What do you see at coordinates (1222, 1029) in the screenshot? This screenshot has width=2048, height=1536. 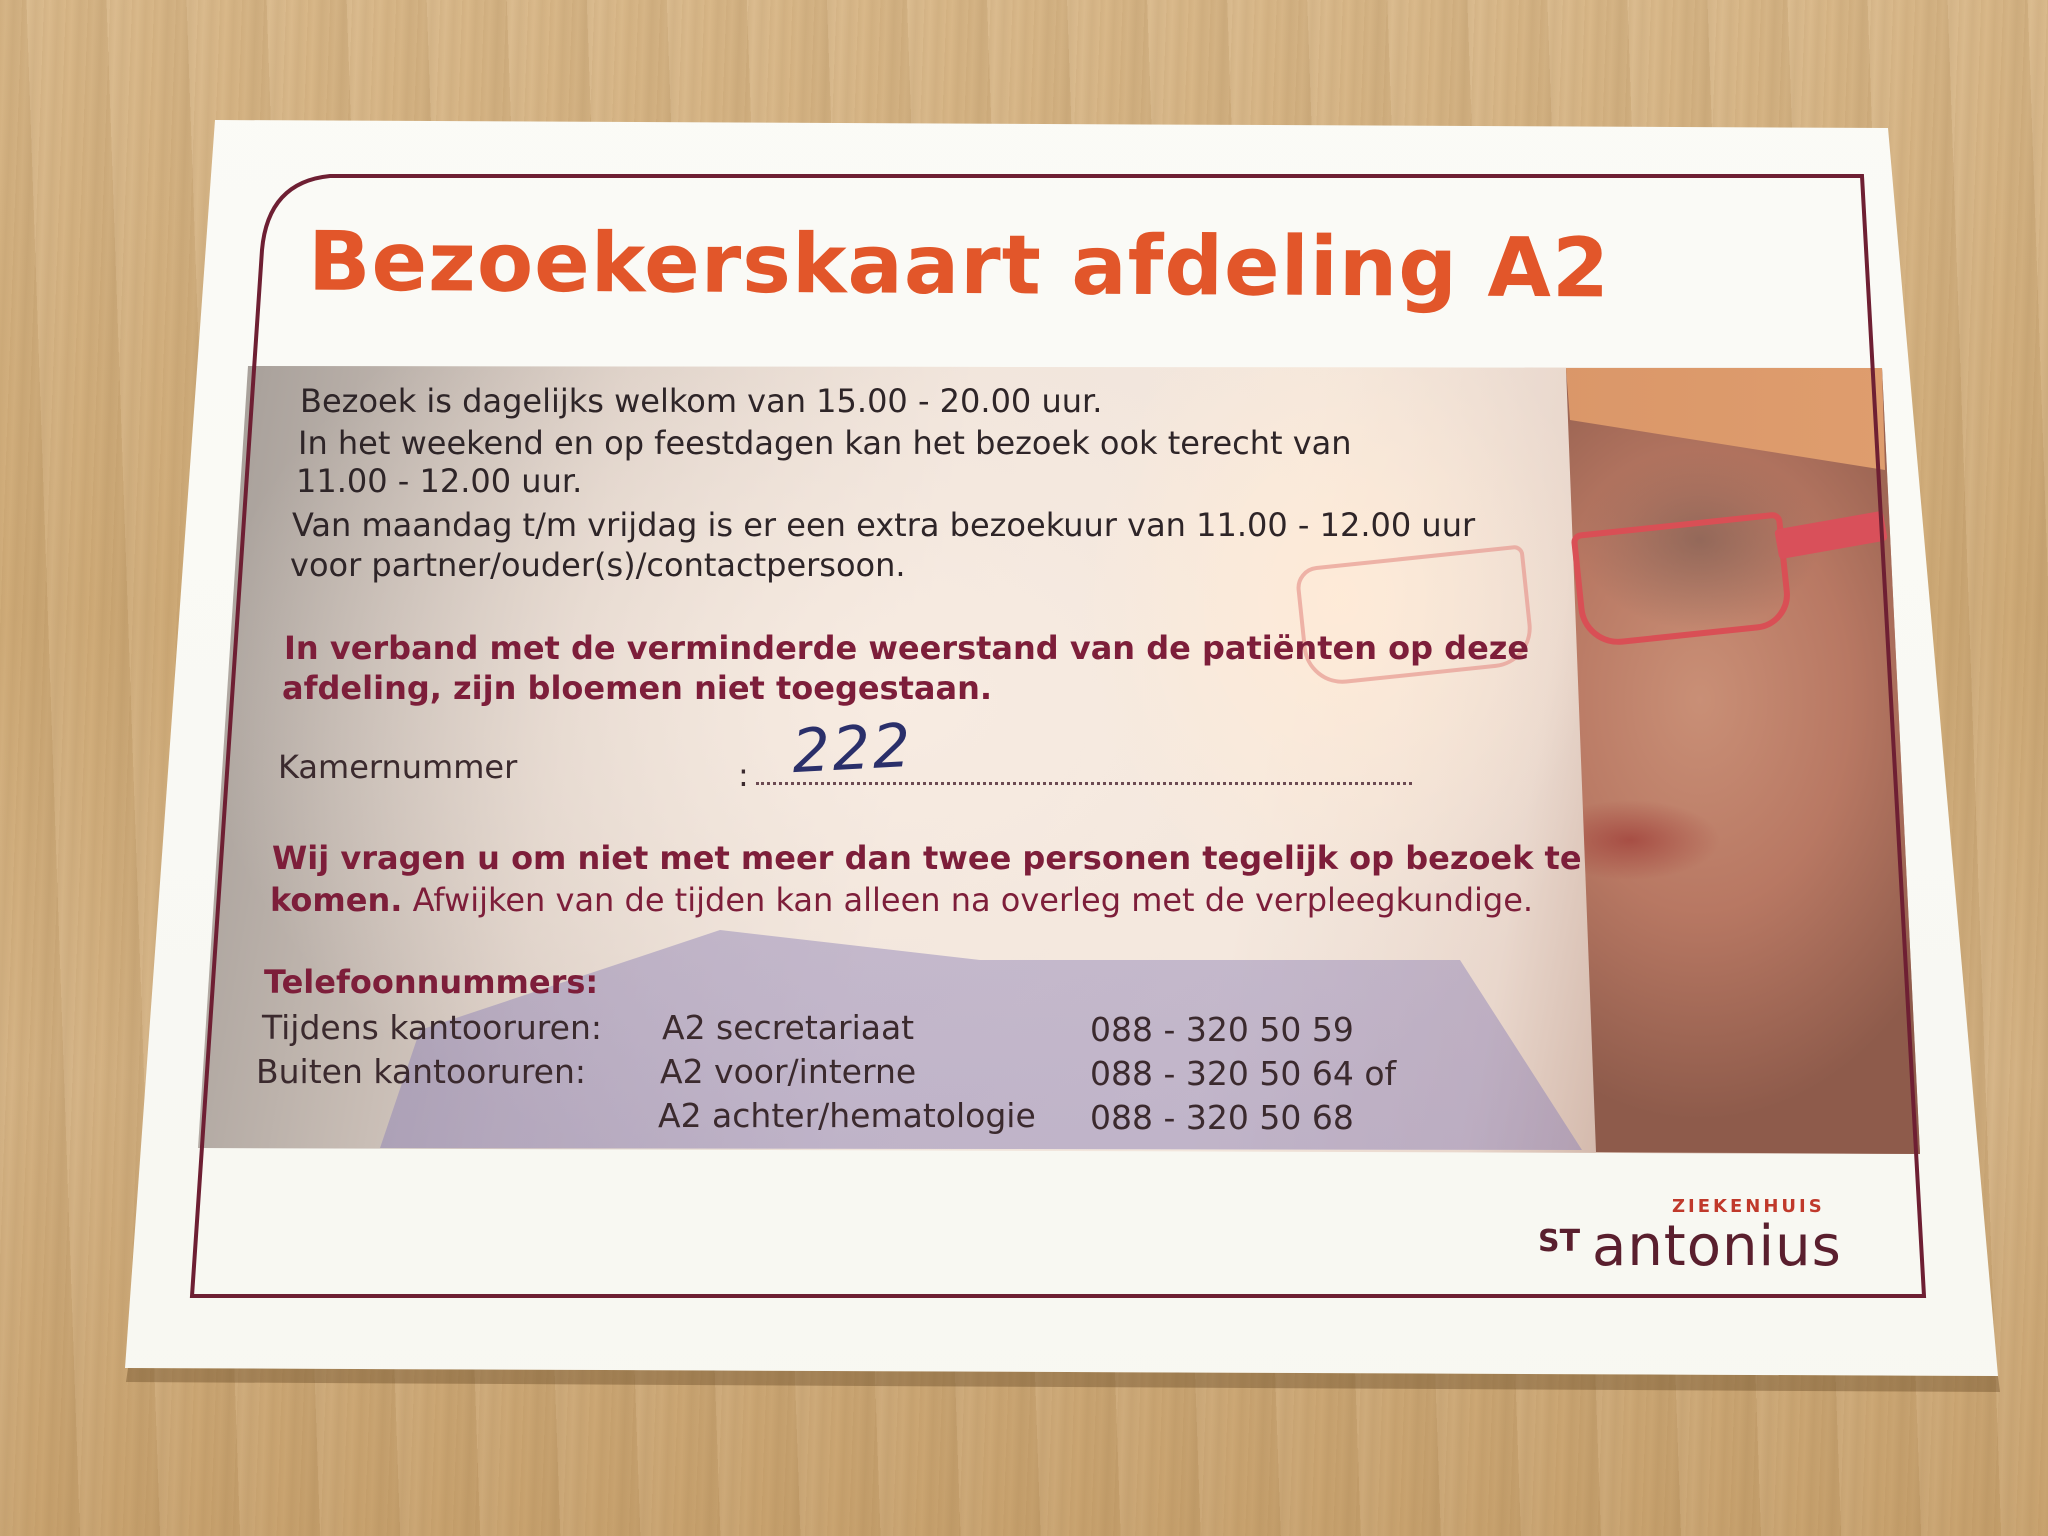 I see `phone-row-1-number: 088 - 320 50 59` at bounding box center [1222, 1029].